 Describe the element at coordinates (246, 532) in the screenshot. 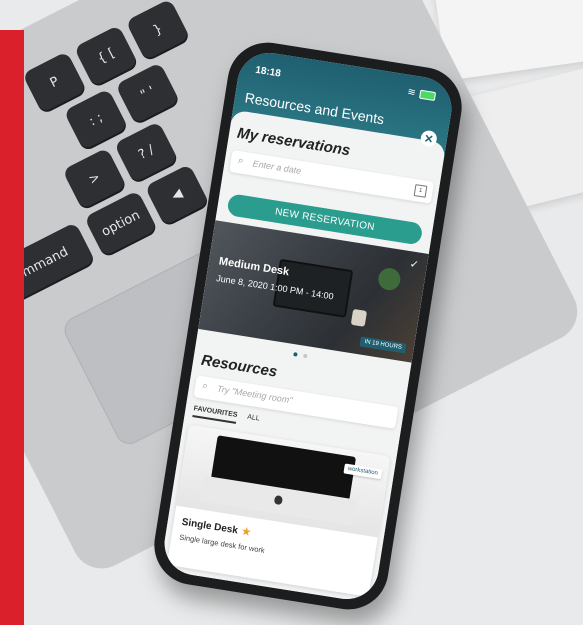

I see `star-icon: ★` at that location.